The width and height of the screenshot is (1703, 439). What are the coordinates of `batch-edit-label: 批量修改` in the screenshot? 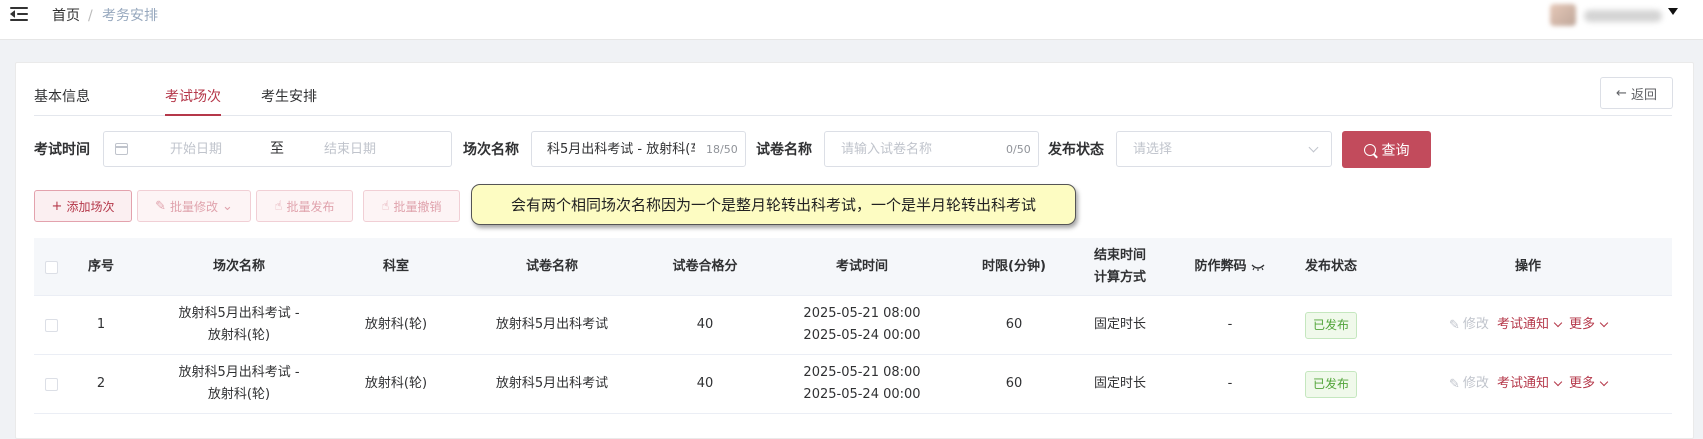 It's located at (193, 206).